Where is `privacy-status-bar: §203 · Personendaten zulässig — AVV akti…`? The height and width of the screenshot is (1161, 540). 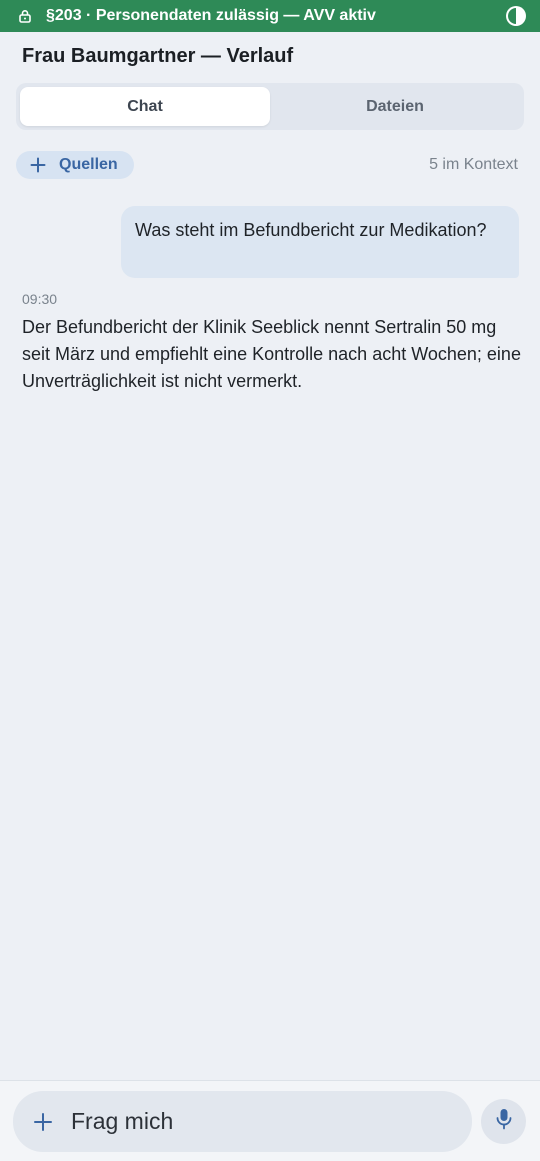
privacy-status-bar: §203 · Personendaten zulässig — AVV akti… is located at coordinates (270, 16).